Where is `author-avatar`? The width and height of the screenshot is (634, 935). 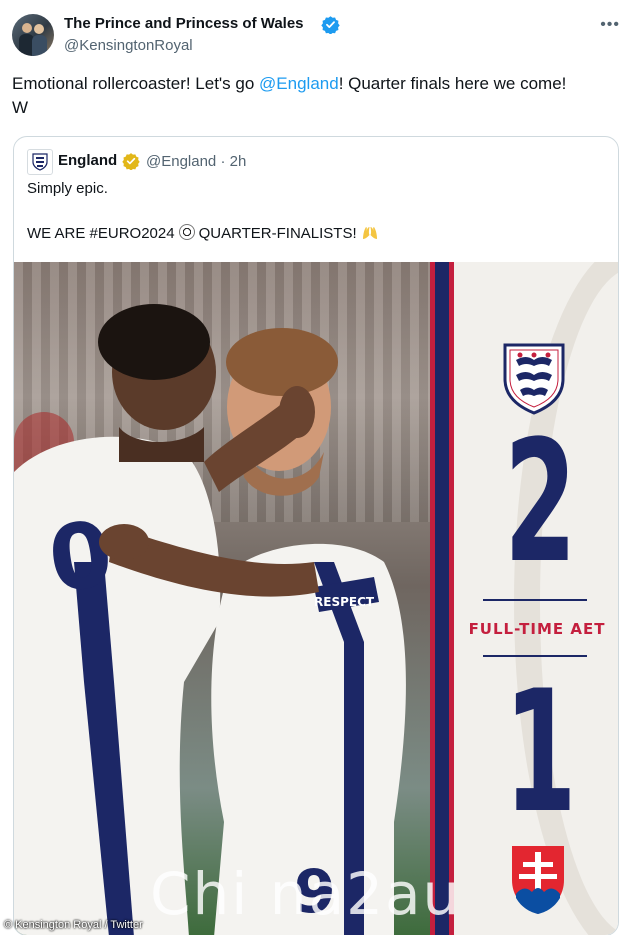
author-avatar is located at coordinates (33, 35).